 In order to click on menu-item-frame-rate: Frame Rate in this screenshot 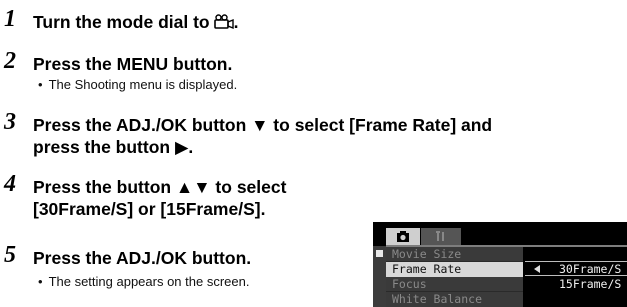, I will do `click(454, 269)`.